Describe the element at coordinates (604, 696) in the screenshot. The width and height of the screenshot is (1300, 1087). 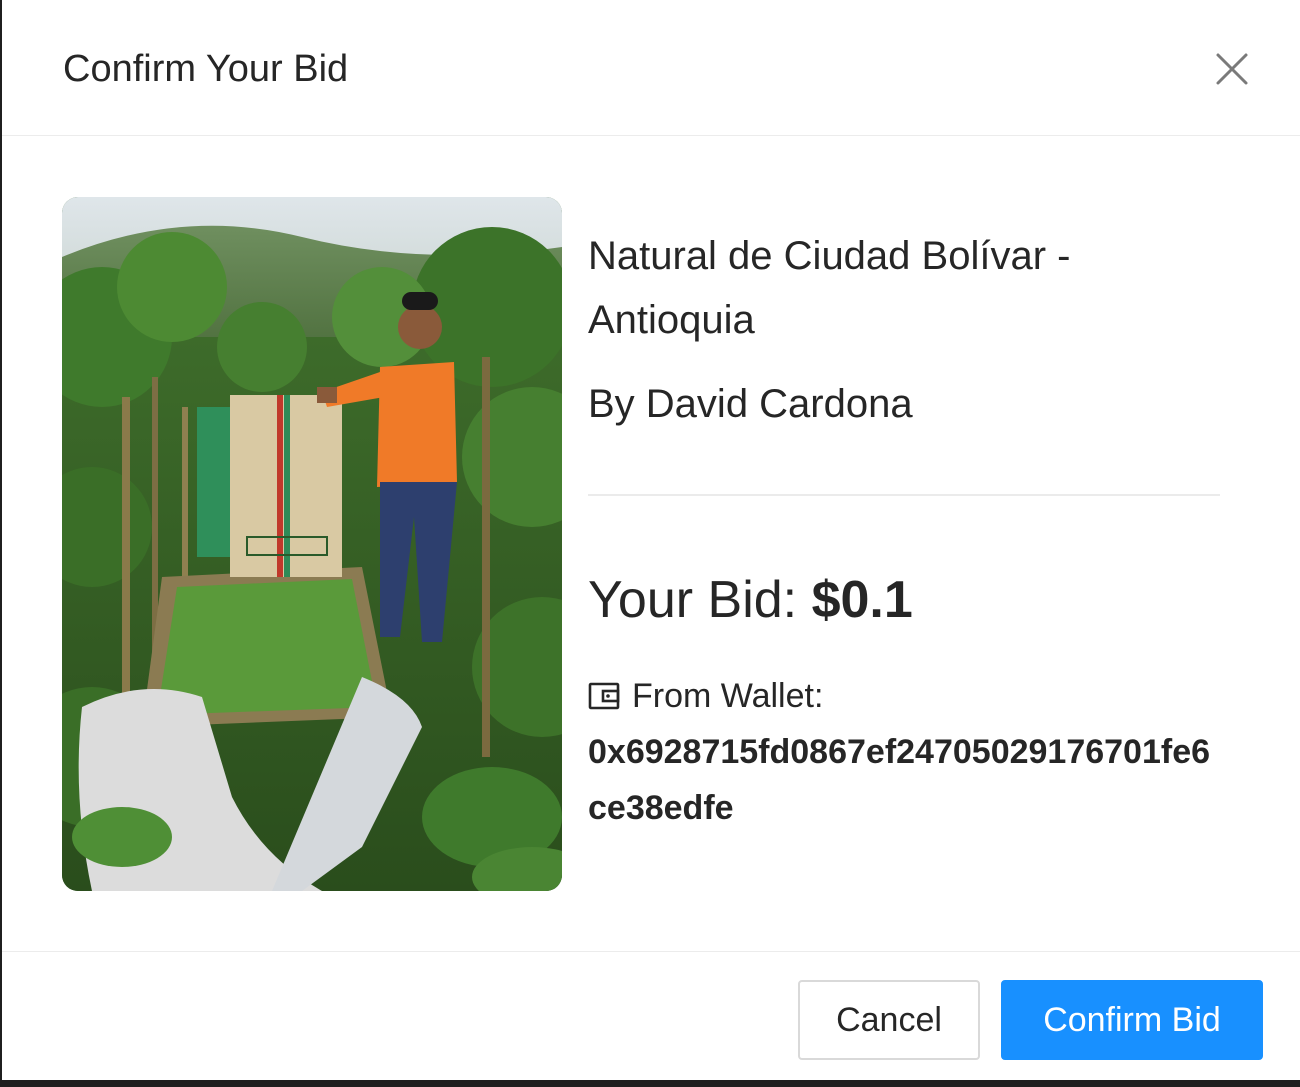
I see `wallet-icon` at that location.